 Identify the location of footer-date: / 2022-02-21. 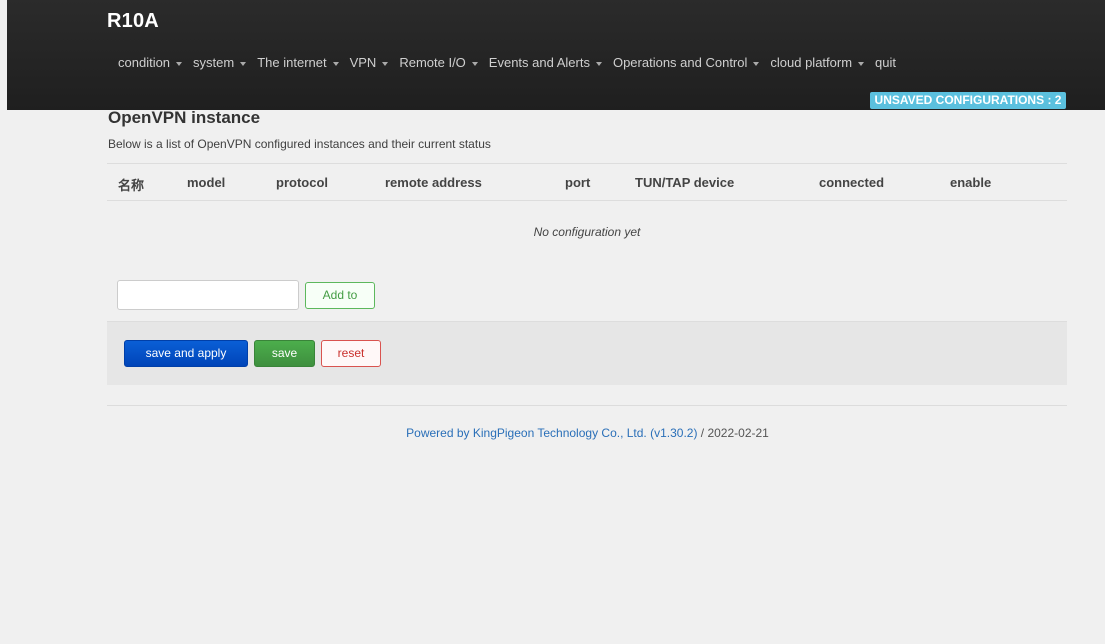
(733, 433).